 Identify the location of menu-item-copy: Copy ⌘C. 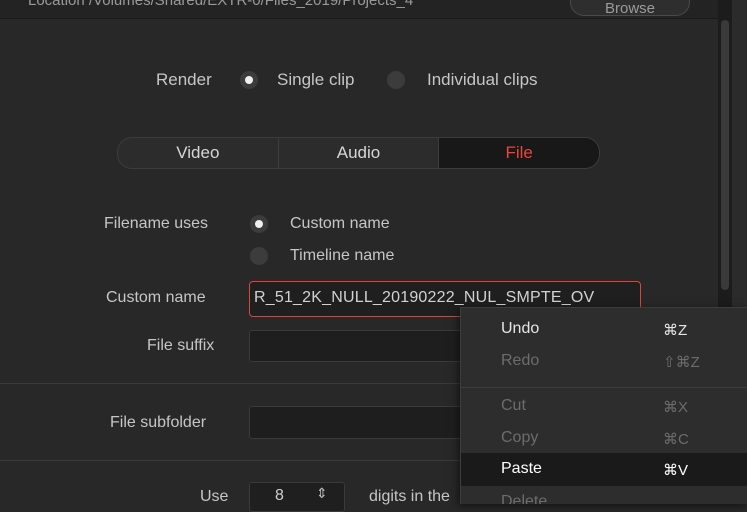
(604, 438).